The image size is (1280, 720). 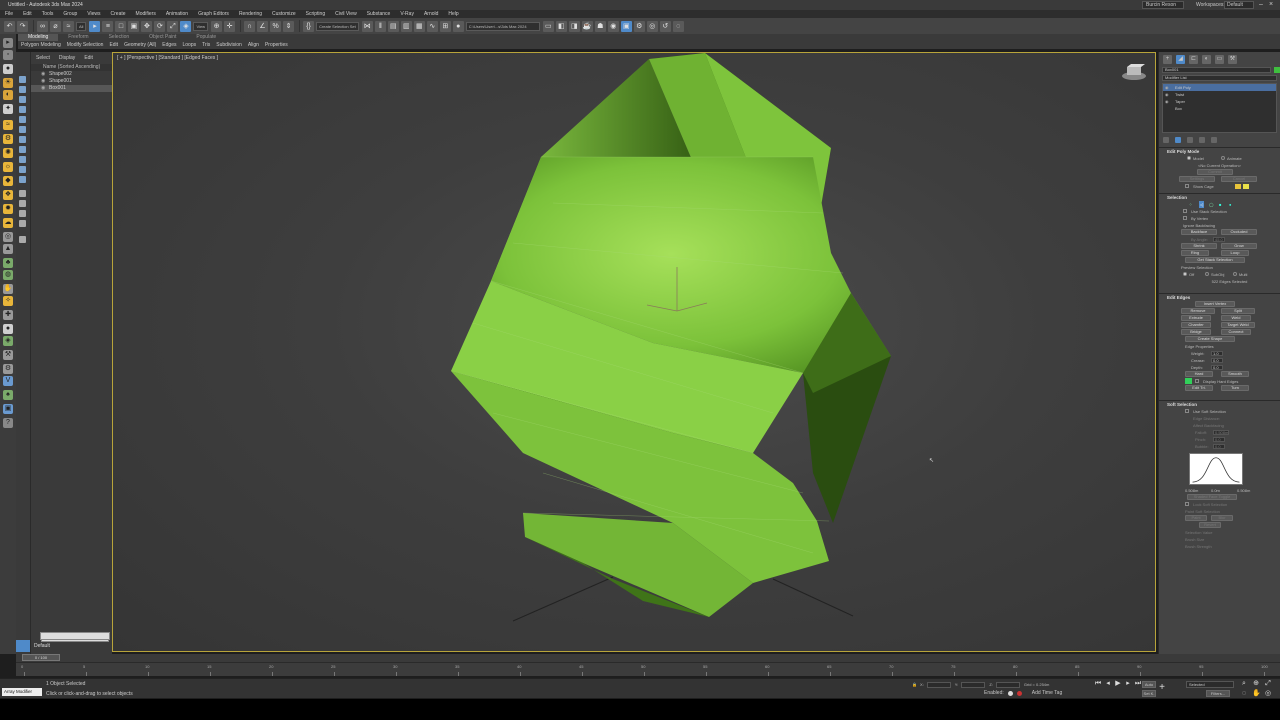 What do you see at coordinates (1149, 693) in the screenshot?
I see `set-key-button: Set K.` at bounding box center [1149, 693].